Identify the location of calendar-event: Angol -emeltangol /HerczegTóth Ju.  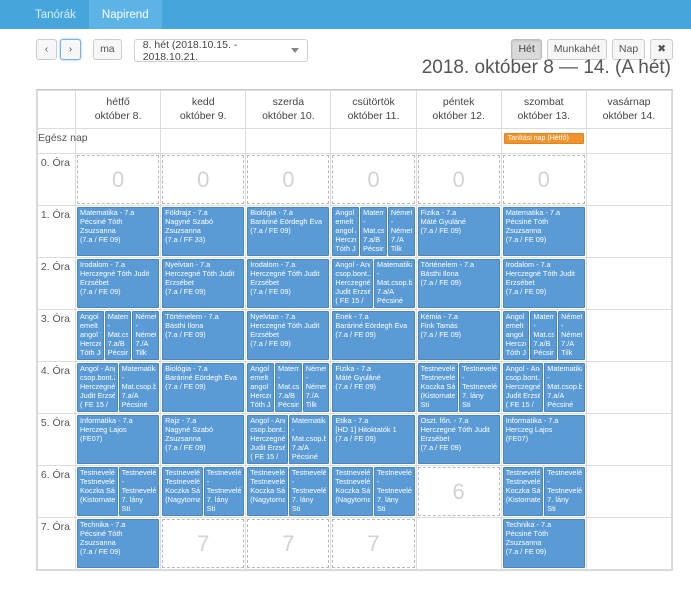
(346, 232).